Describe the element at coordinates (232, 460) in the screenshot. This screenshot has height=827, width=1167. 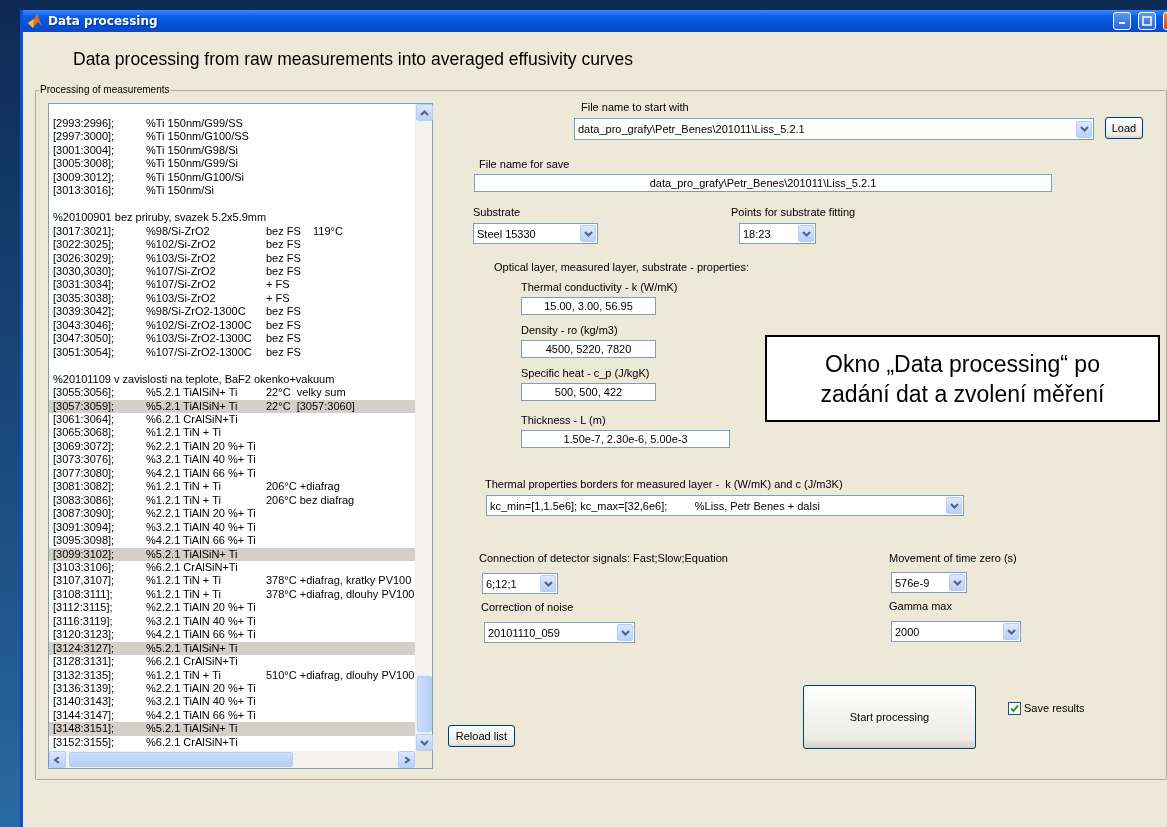
I see `list-item: [3073:3076]; %3.2.1 TiAlN 40 %+ Ti` at that location.